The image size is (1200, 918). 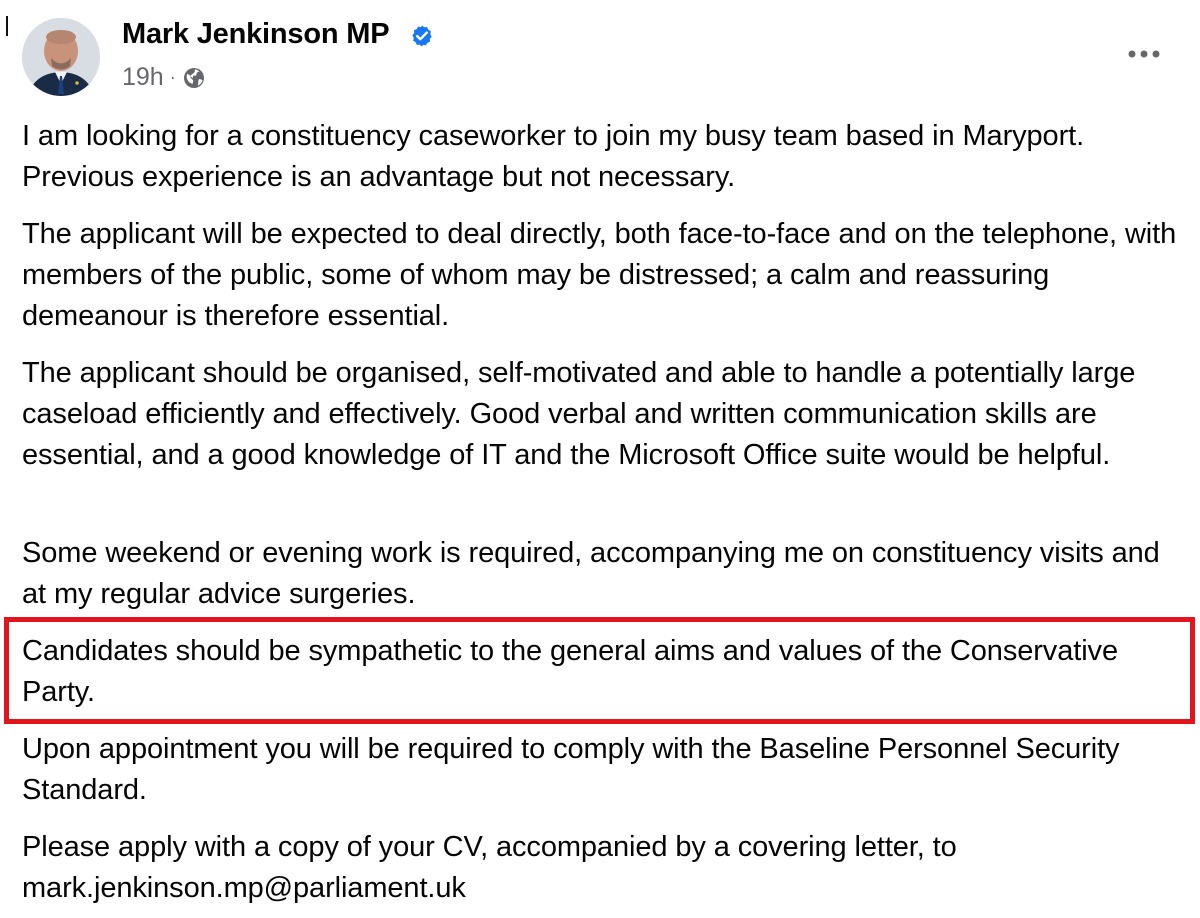 What do you see at coordinates (1144, 54) in the screenshot?
I see `more-options-icon` at bounding box center [1144, 54].